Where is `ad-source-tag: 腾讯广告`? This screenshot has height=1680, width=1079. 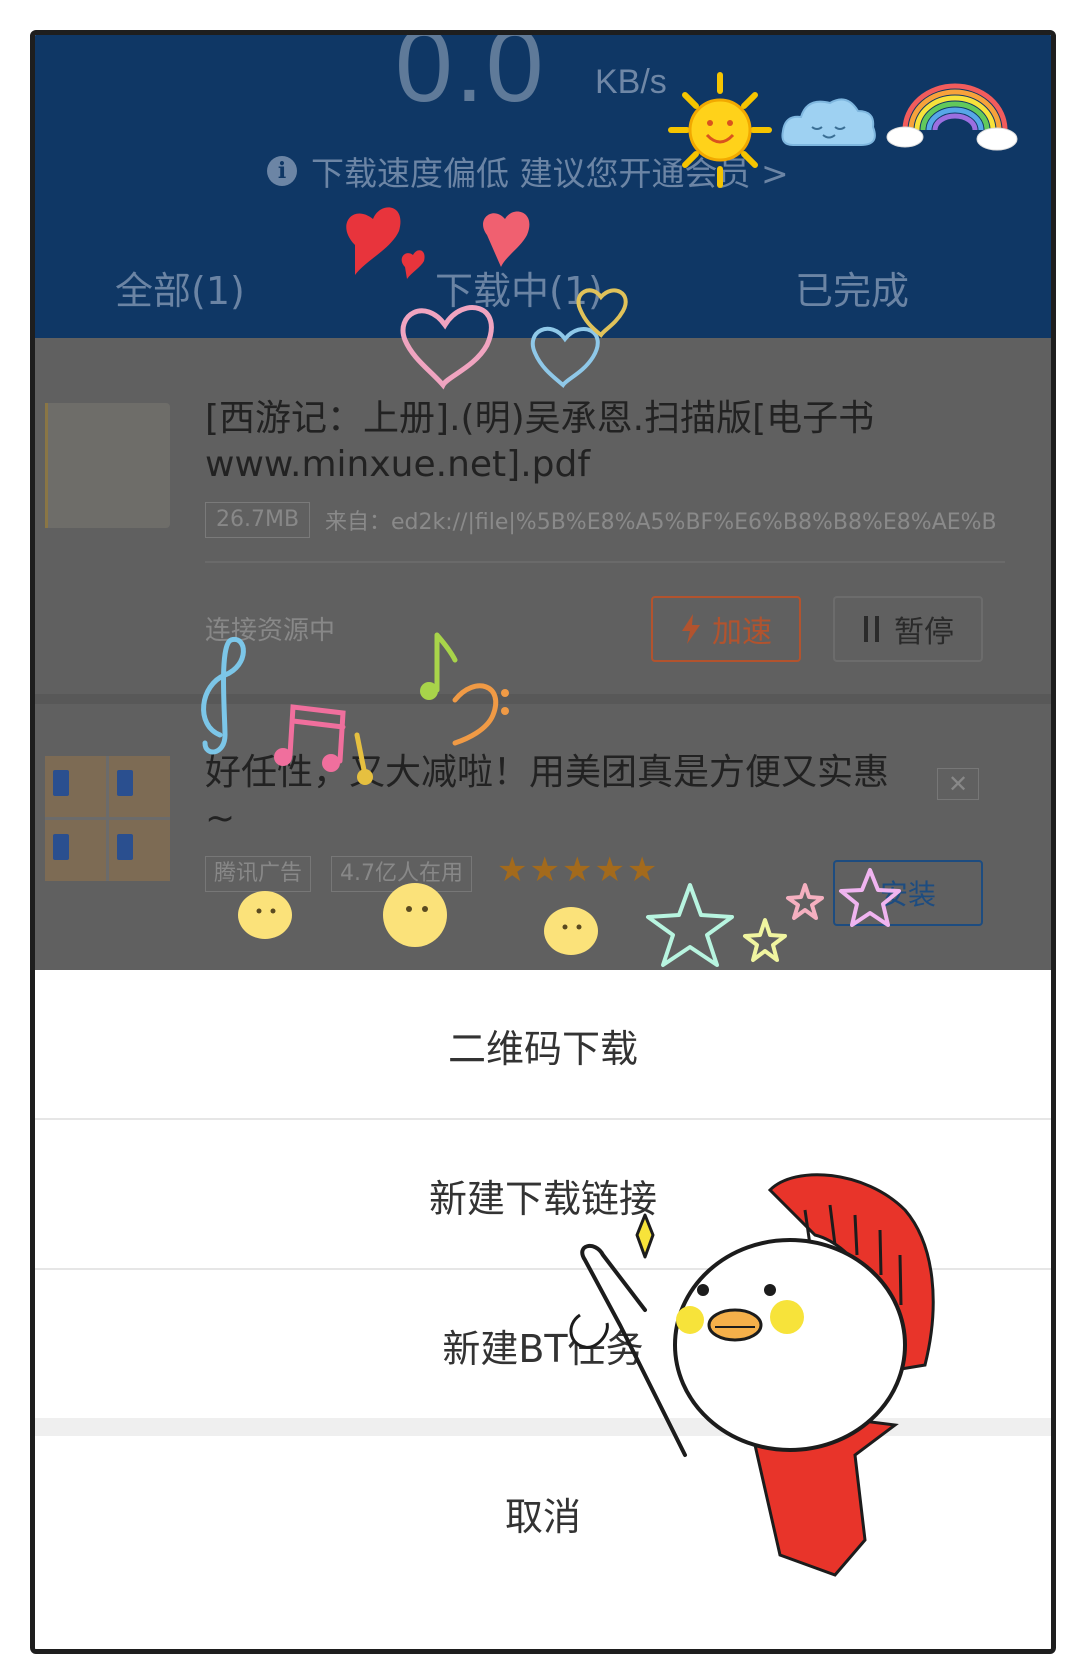 ad-source-tag: 腾讯广告 is located at coordinates (258, 874).